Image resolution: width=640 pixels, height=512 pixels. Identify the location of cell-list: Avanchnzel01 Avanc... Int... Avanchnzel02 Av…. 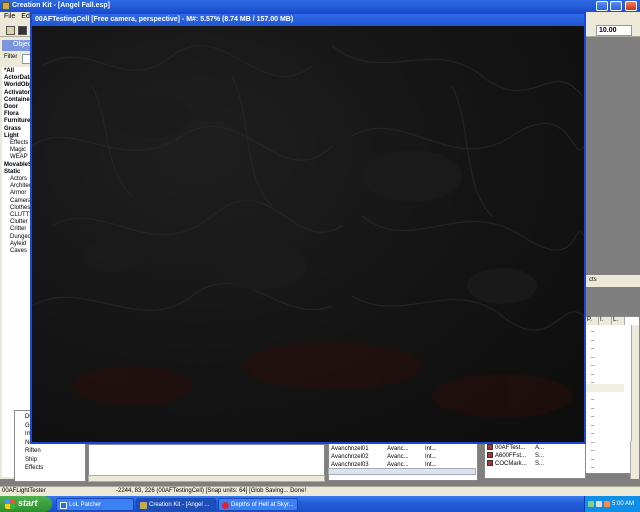
(403, 461).